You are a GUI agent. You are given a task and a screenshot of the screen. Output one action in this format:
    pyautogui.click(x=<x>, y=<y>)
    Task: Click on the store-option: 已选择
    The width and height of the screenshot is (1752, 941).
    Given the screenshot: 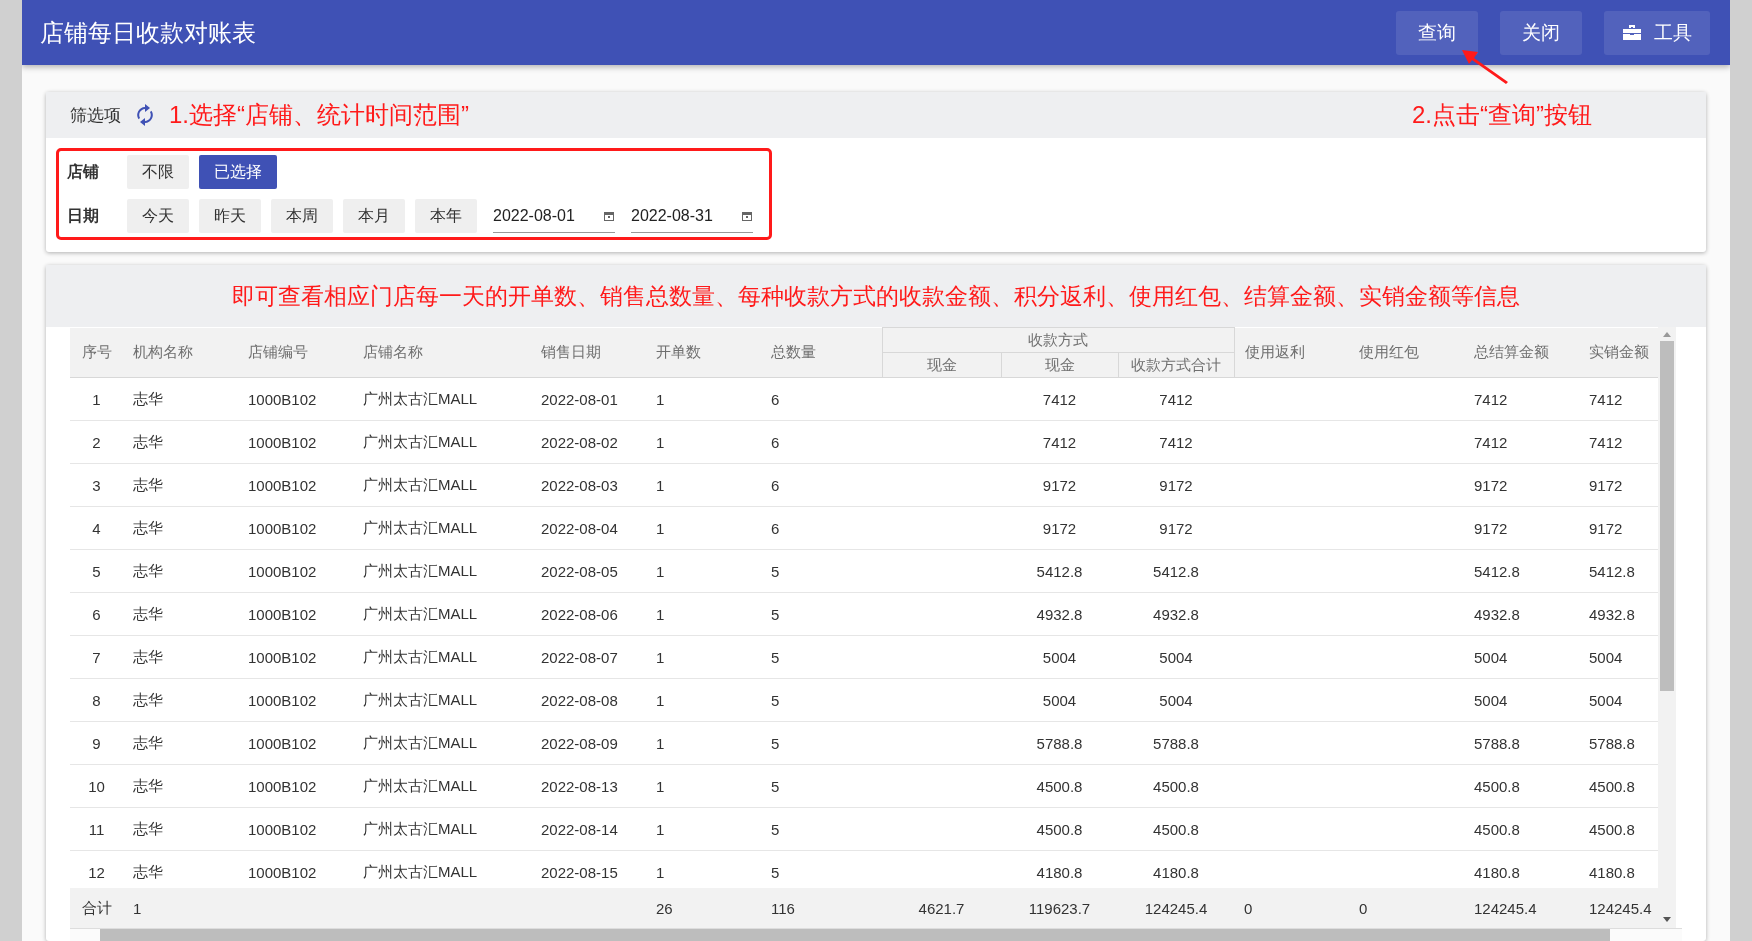 What is the action you would take?
    pyautogui.click(x=238, y=172)
    